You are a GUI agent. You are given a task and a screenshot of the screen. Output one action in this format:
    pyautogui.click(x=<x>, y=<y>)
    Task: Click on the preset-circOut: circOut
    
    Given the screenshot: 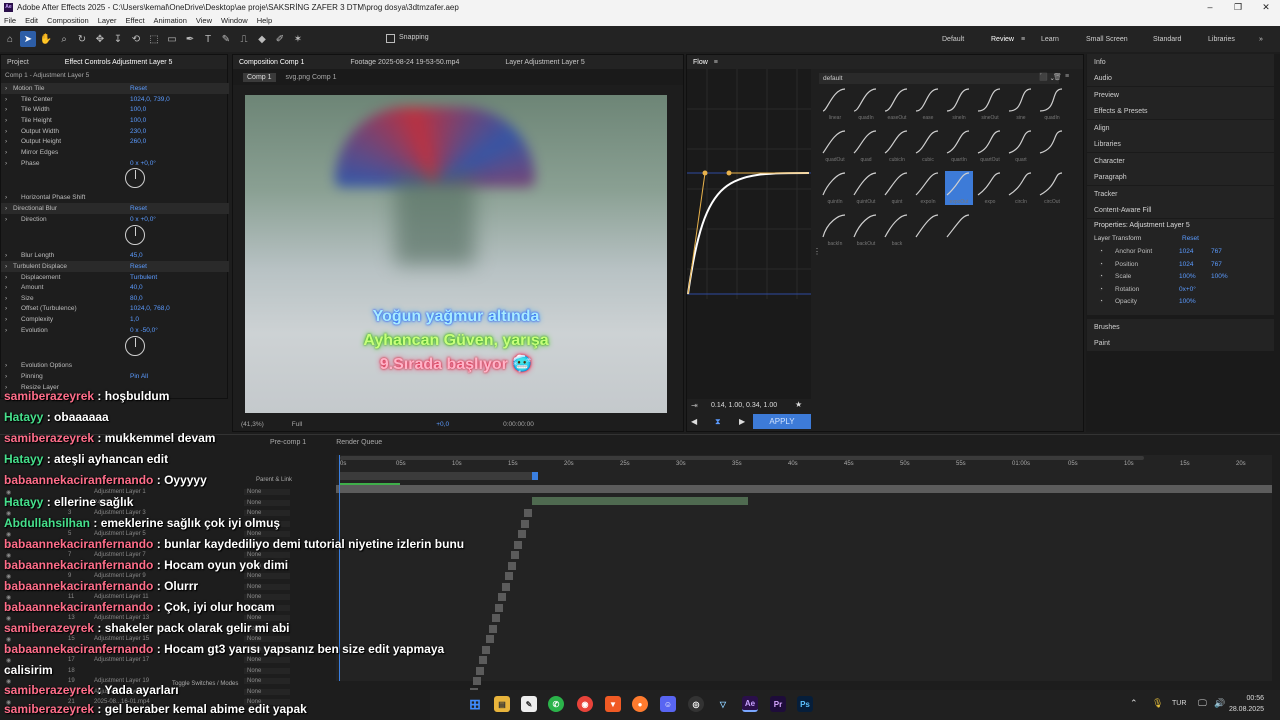 What is the action you would take?
    pyautogui.click(x=1052, y=188)
    